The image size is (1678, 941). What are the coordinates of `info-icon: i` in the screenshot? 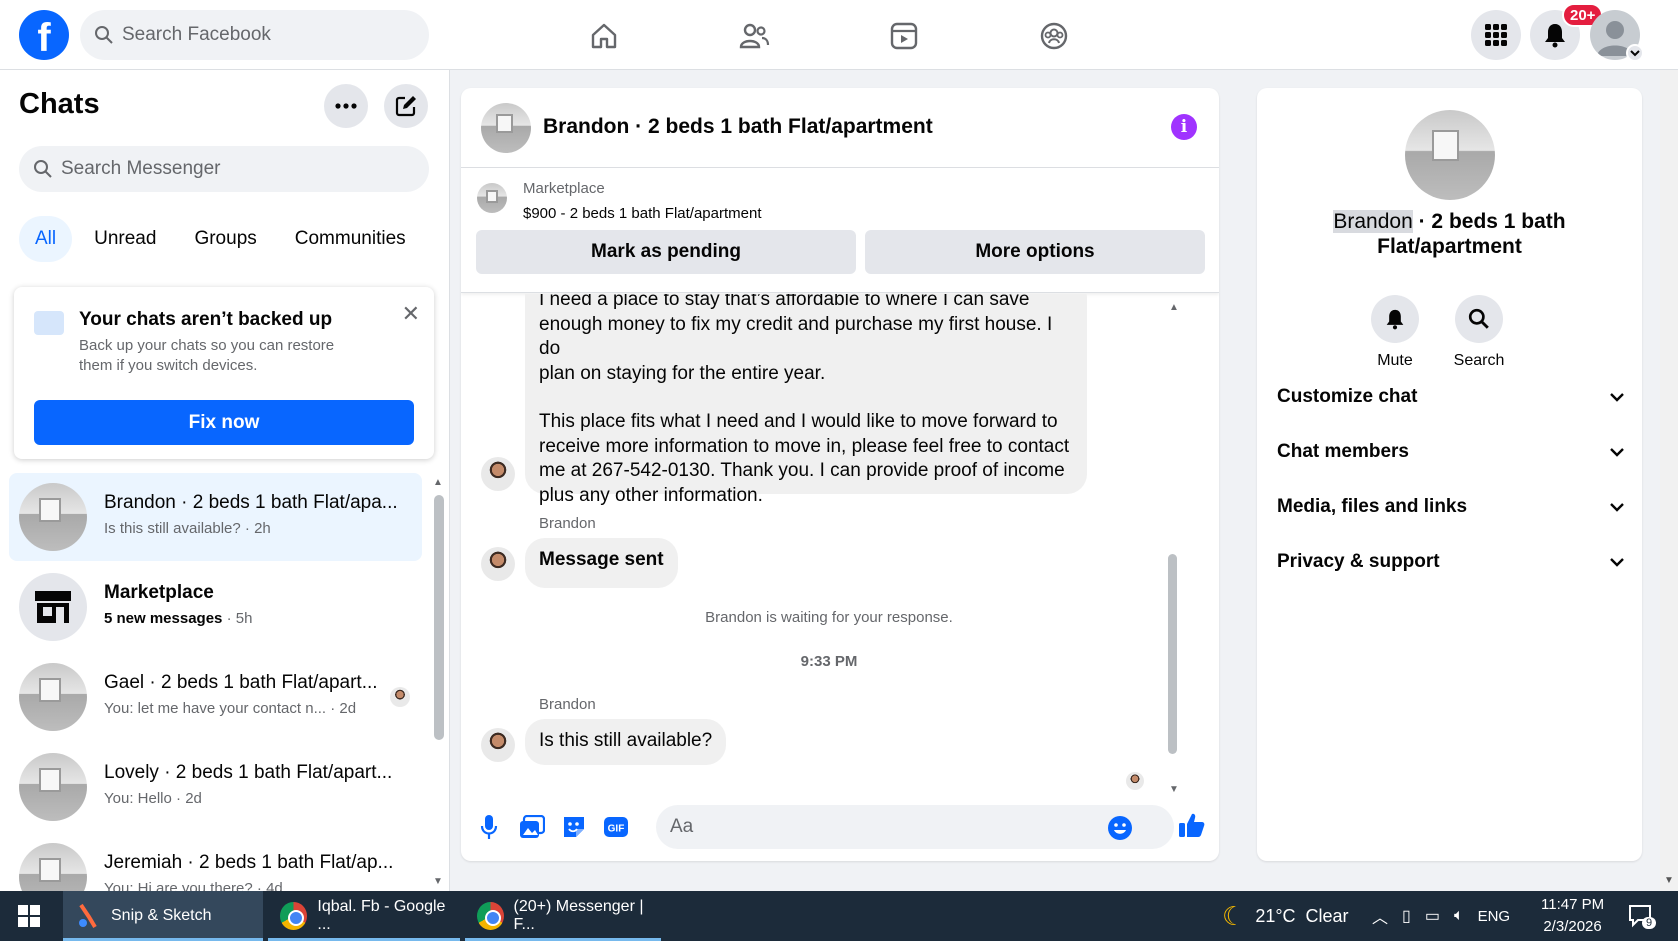 It's located at (1184, 127).